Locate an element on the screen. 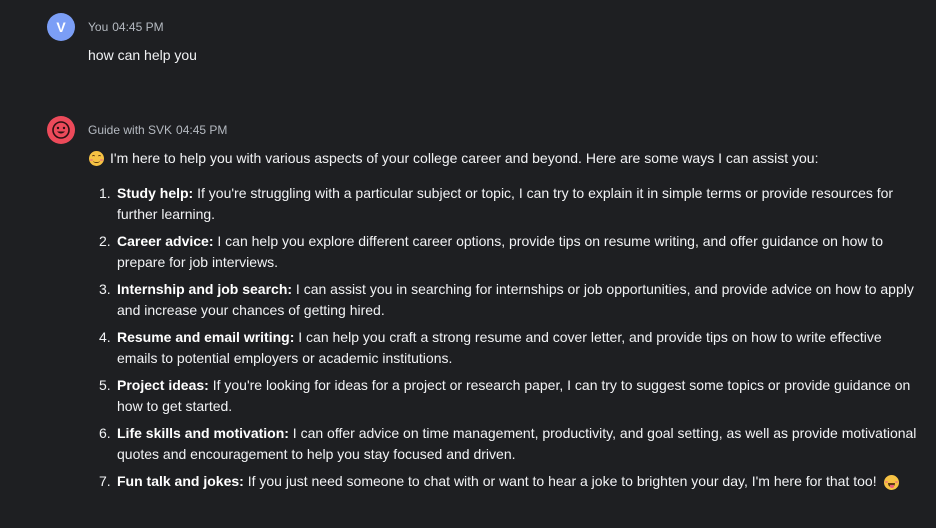 This screenshot has width=936, height=528. list-item-number: 1. is located at coordinates (105, 193).